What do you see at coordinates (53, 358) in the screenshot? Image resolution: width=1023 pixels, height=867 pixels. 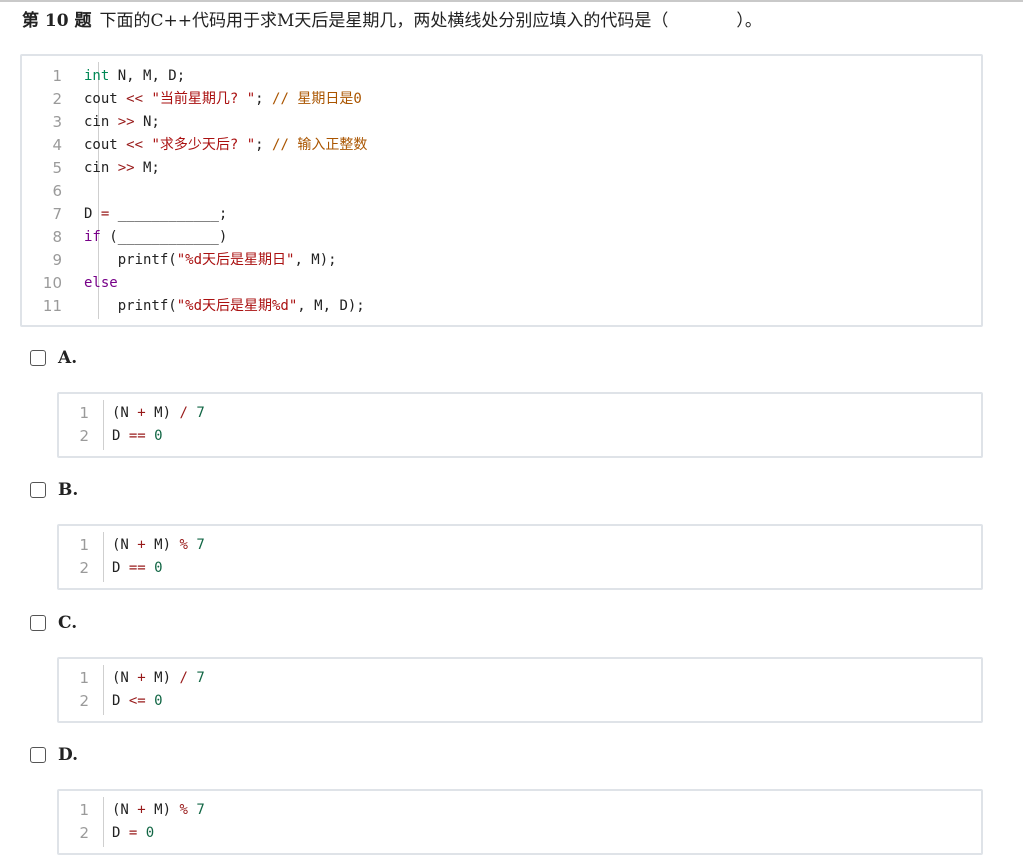 I see `option-a: A.` at bounding box center [53, 358].